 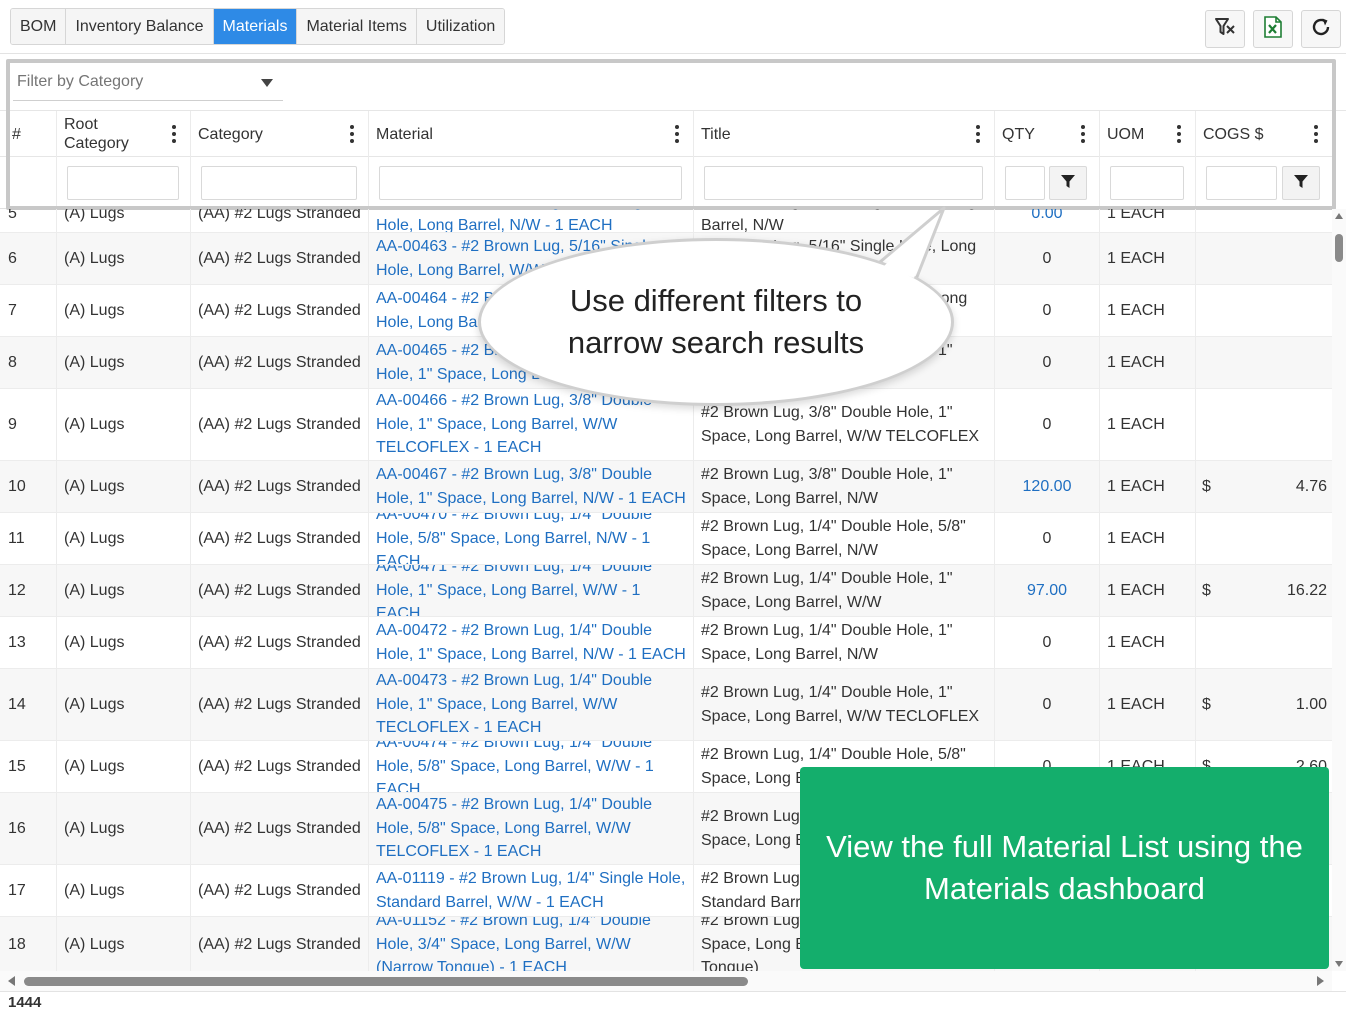 I want to click on cogs-value: 16.22, so click(x=1306, y=590).